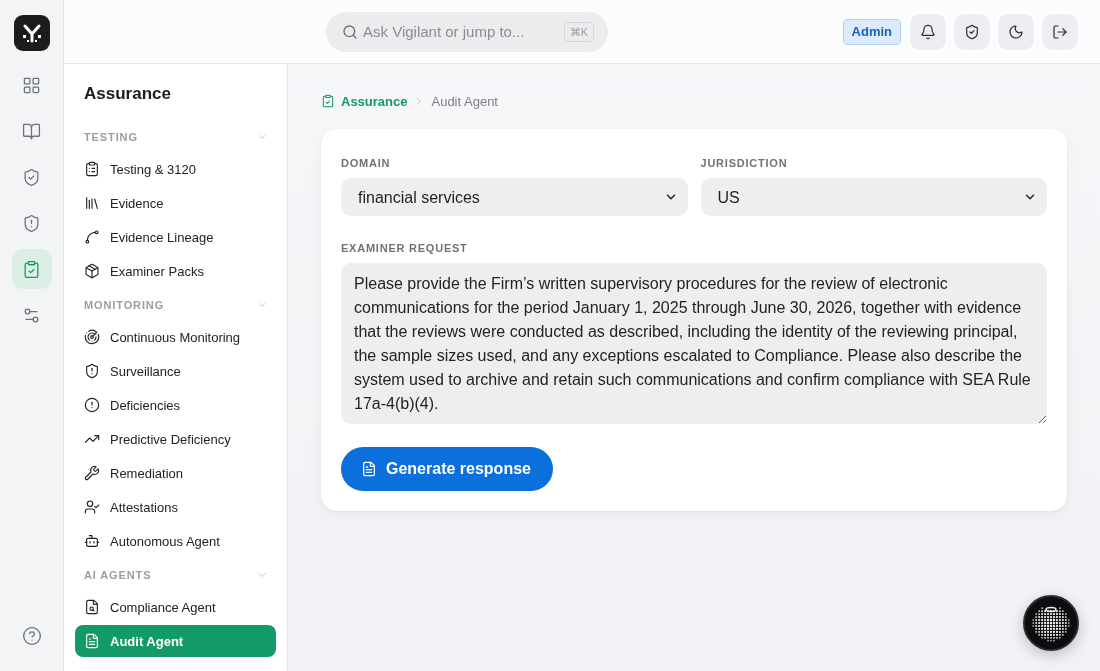 This screenshot has width=1100, height=671. What do you see at coordinates (175, 271) in the screenshot?
I see `sidebar-item: Examiner Packs` at bounding box center [175, 271].